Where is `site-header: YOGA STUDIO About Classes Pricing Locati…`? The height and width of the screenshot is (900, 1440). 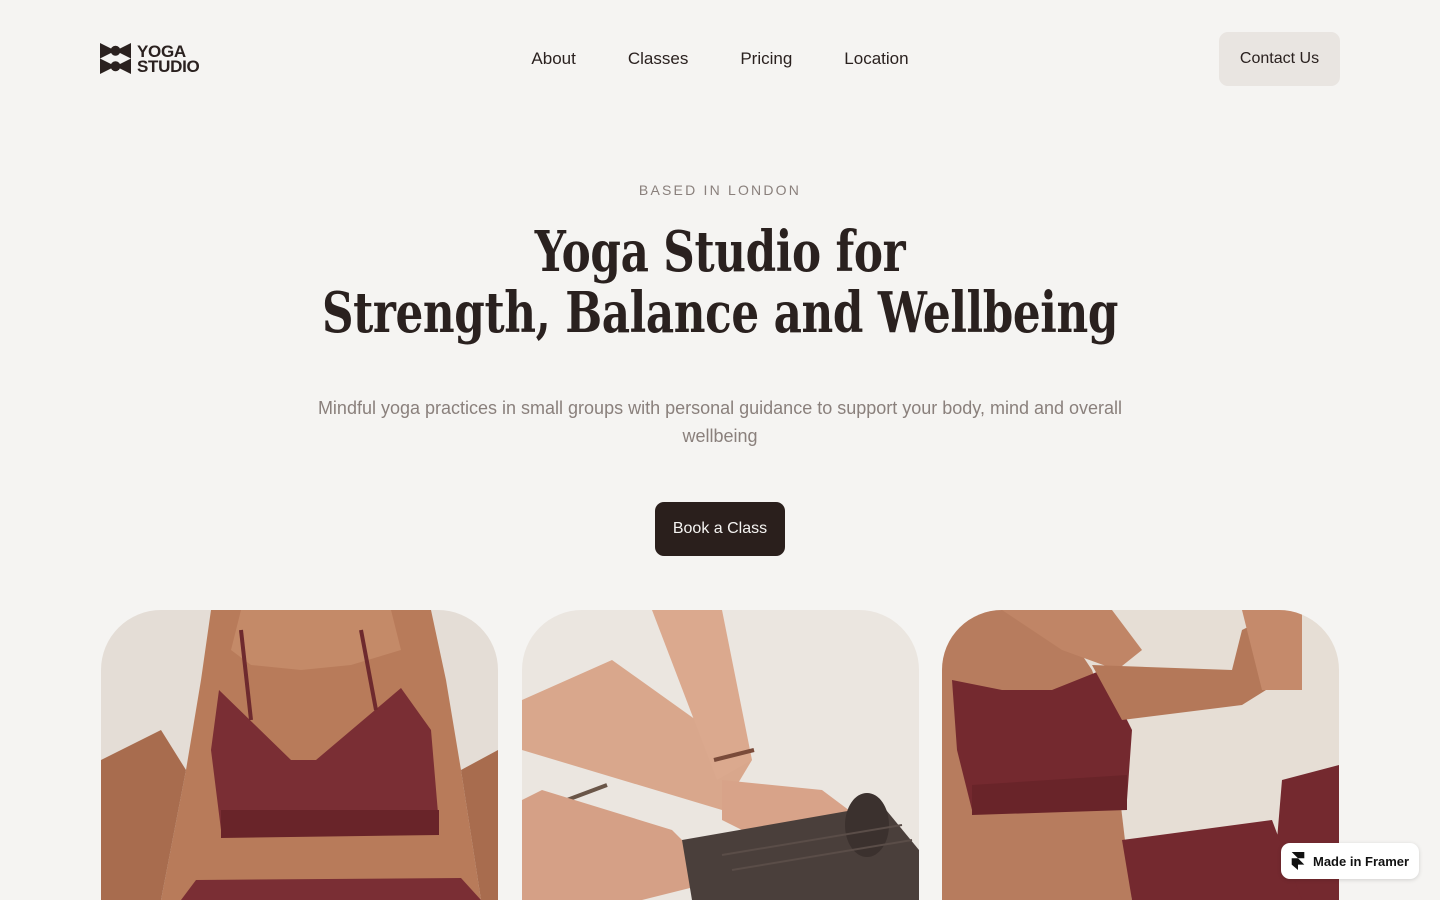
site-header: YOGA STUDIO About Classes Pricing Locati… is located at coordinates (720, 59).